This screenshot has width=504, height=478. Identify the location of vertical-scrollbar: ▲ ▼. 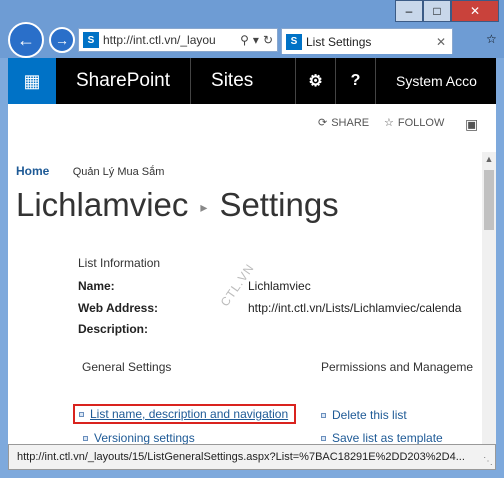
(489, 298).